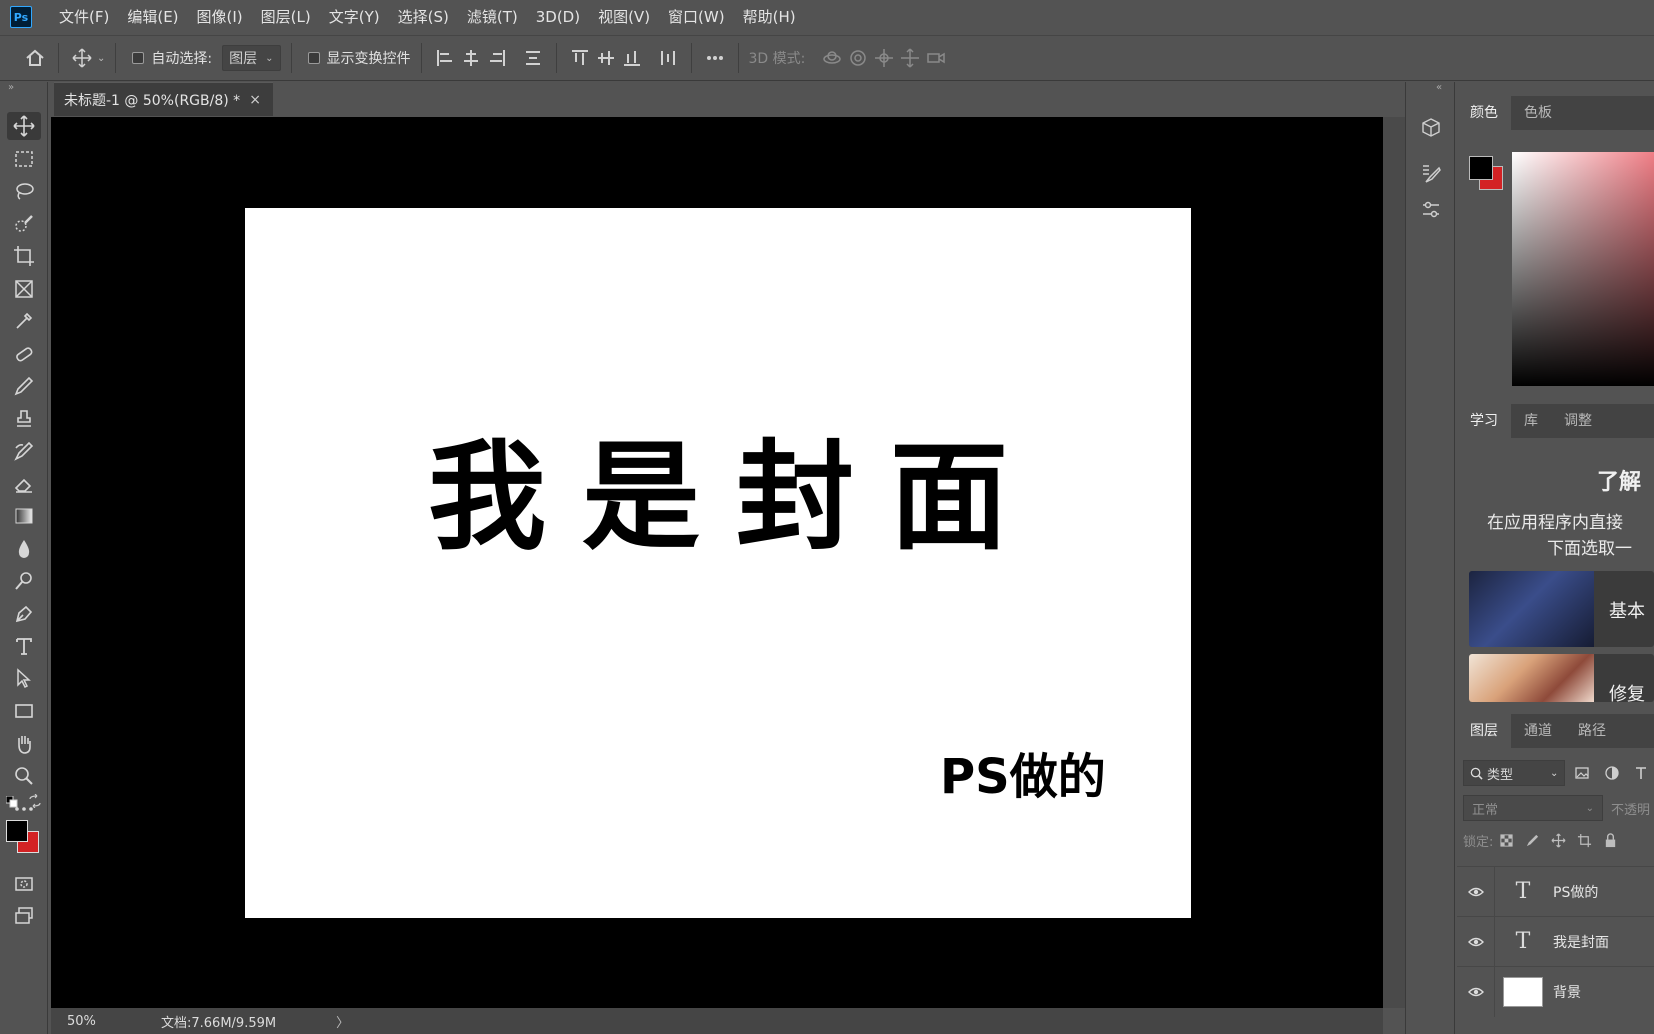  Describe the element at coordinates (152, 17) in the screenshot. I see `menu-edit: 编辑(E)` at that location.